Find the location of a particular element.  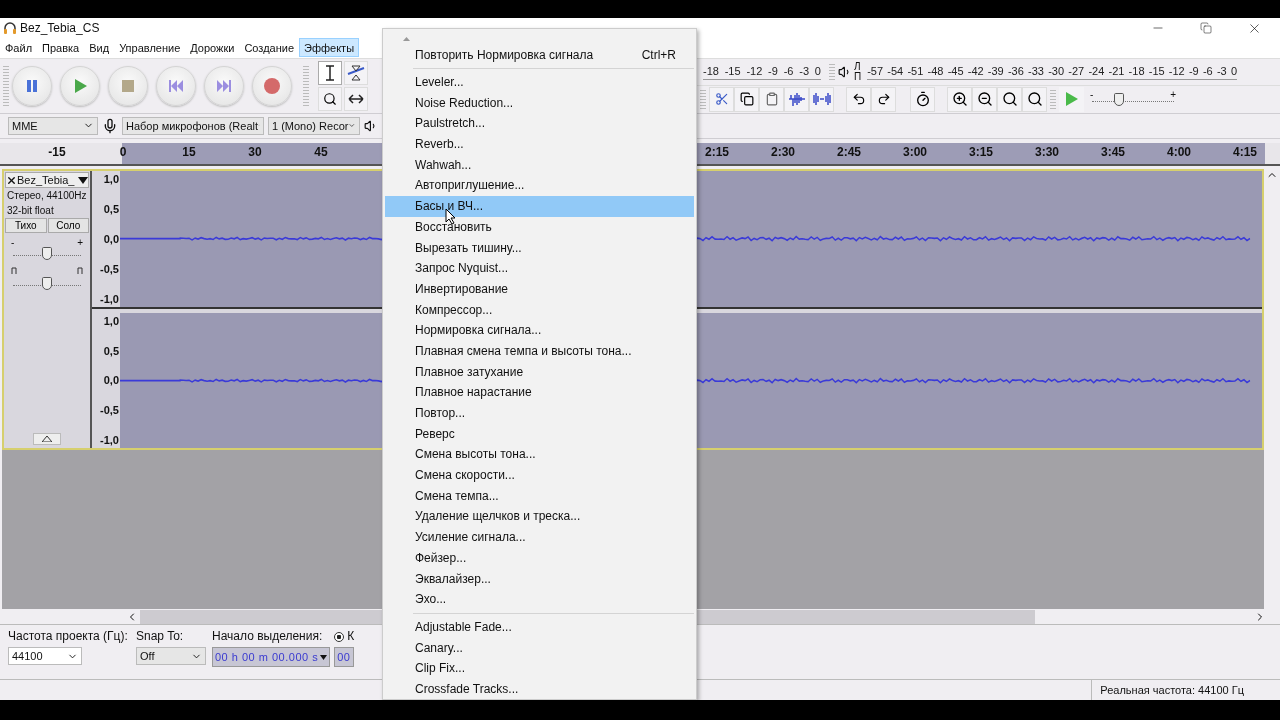

selection-tool-button is located at coordinates (330, 72).